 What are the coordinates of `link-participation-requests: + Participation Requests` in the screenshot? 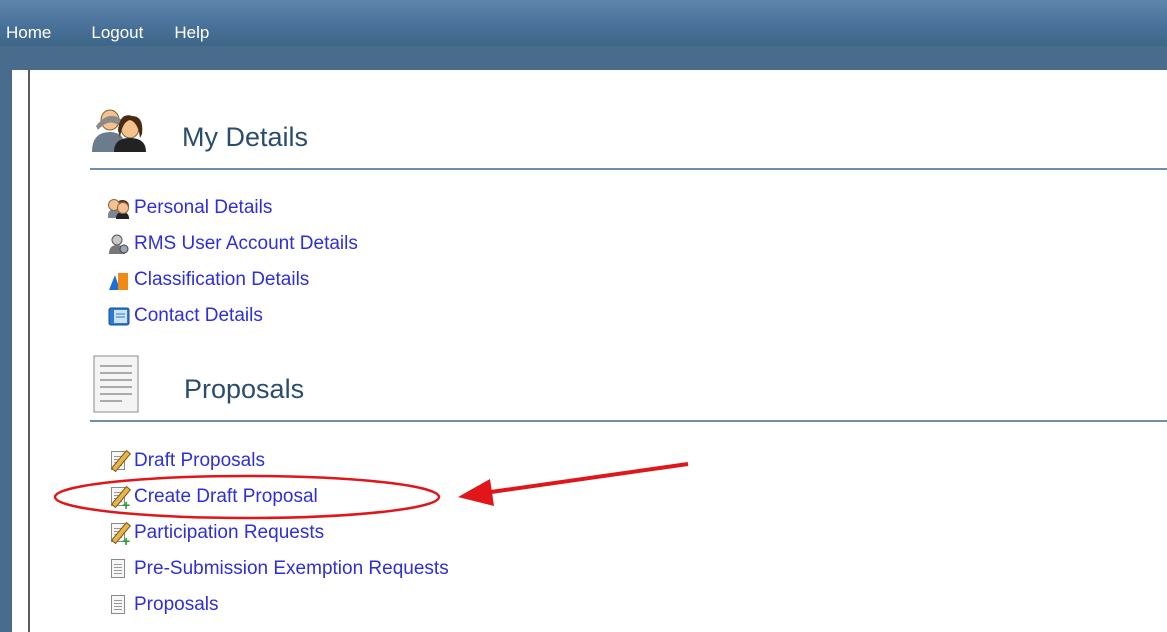 It's located at (216, 533).